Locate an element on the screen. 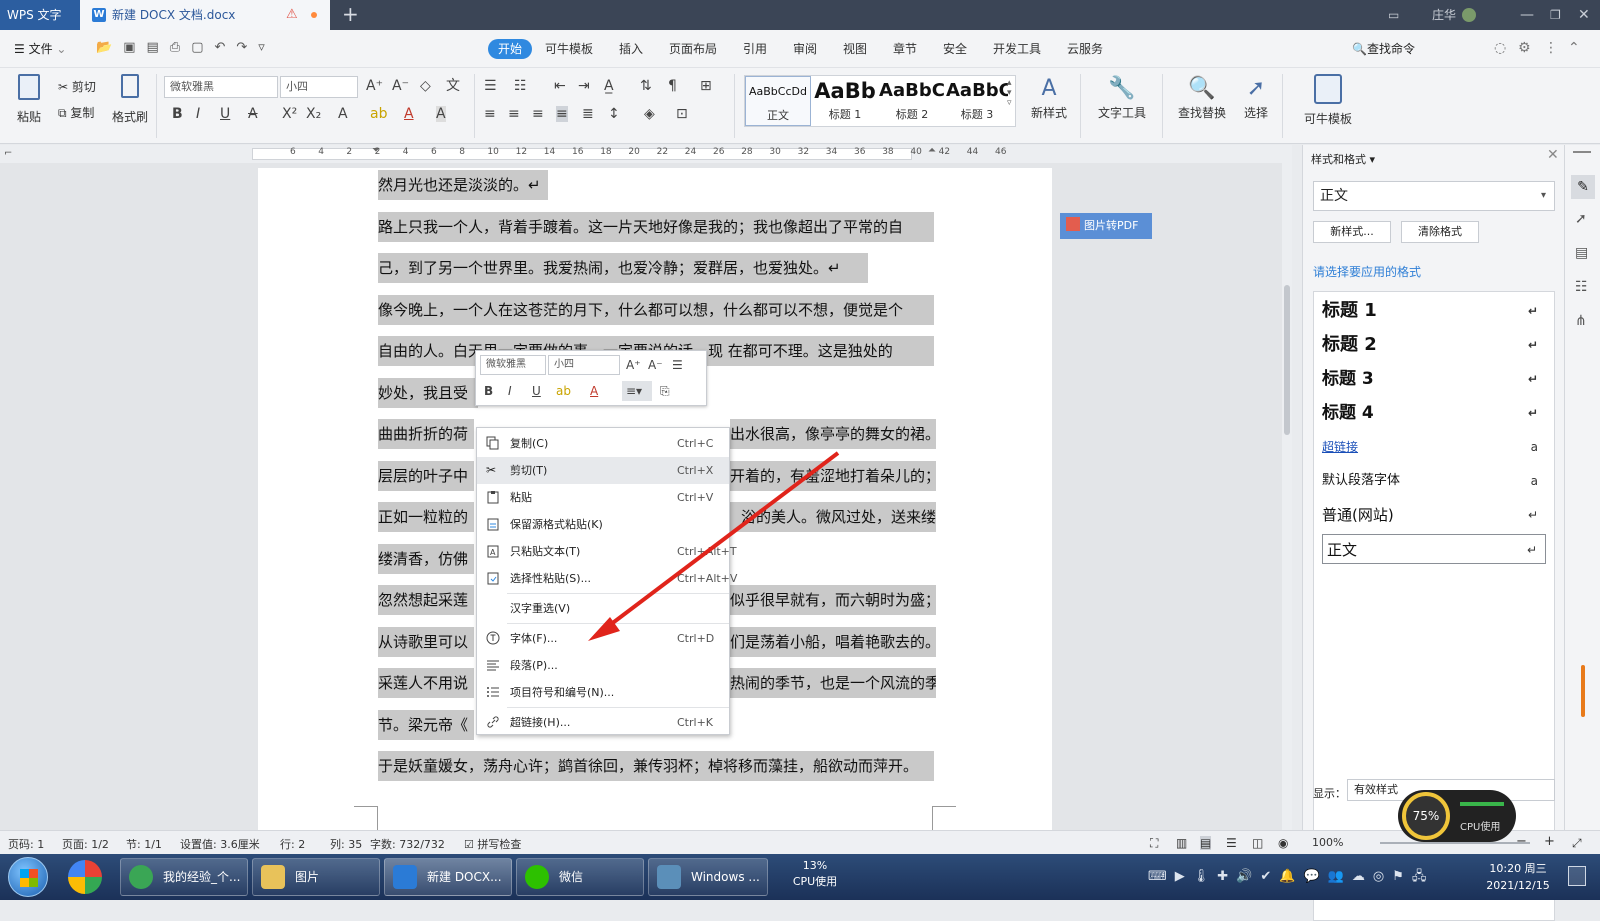 The width and height of the screenshot is (1600, 921). taskbar-item-wechat: 微信 is located at coordinates (580, 877).